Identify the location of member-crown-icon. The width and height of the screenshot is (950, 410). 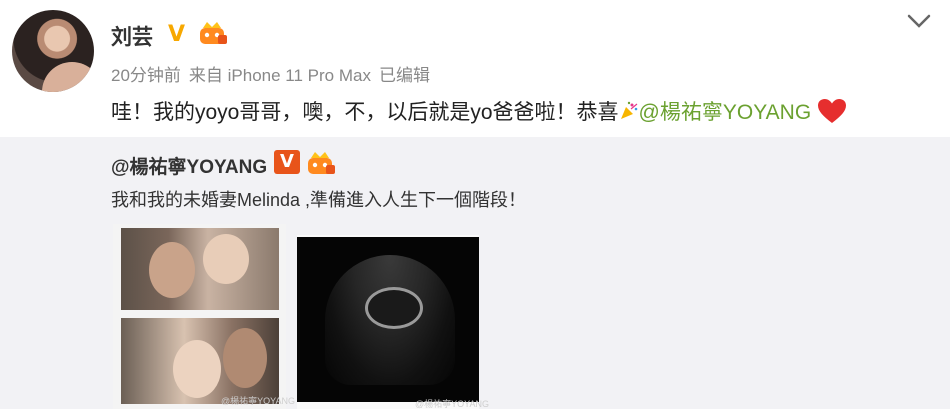
(213, 33).